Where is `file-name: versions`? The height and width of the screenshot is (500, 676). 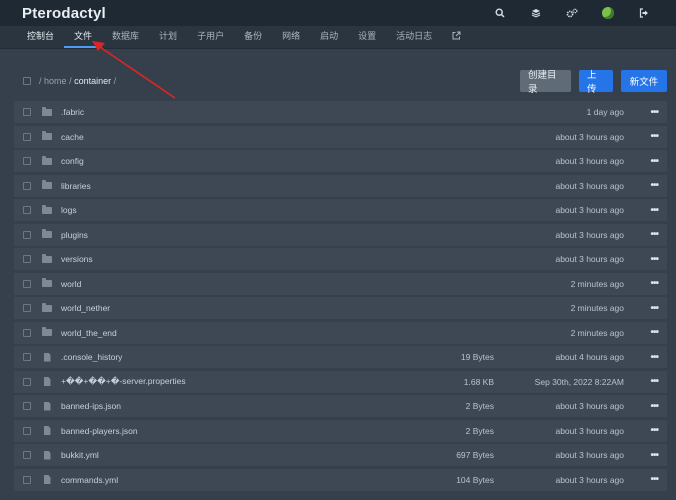
file-name: versions is located at coordinates (77, 259).